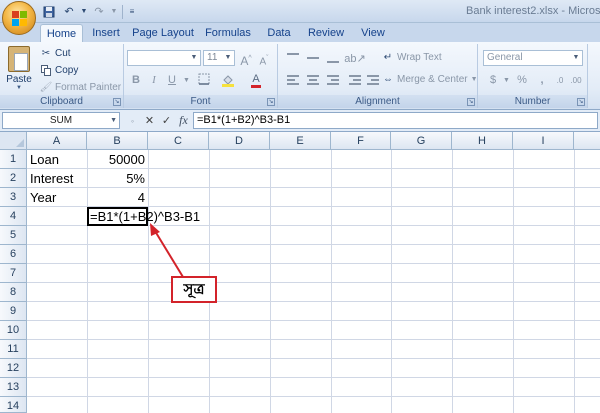 Image resolution: width=600 pixels, height=413 pixels. I want to click on decrease-decimal-icon: .00, so click(576, 80).